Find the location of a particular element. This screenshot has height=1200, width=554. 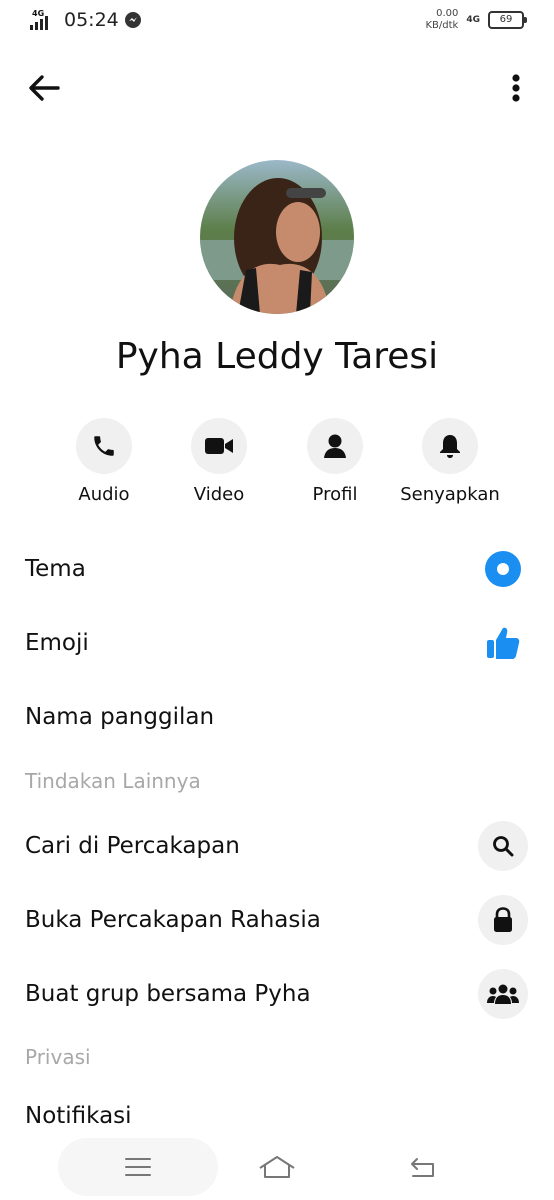

create-group-label: Buat grup bersama Pyha is located at coordinates (168, 994).